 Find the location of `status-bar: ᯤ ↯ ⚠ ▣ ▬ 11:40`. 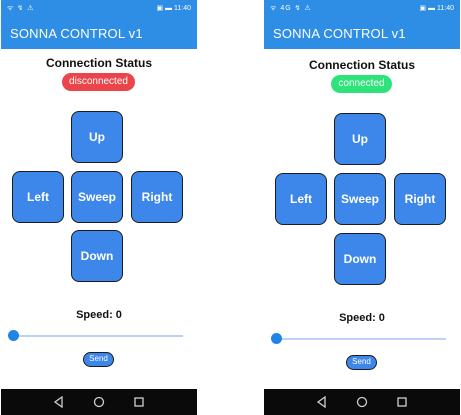

status-bar: ᯤ ↯ ⚠ ▣ ▬ 11:40 is located at coordinates (99, 9).